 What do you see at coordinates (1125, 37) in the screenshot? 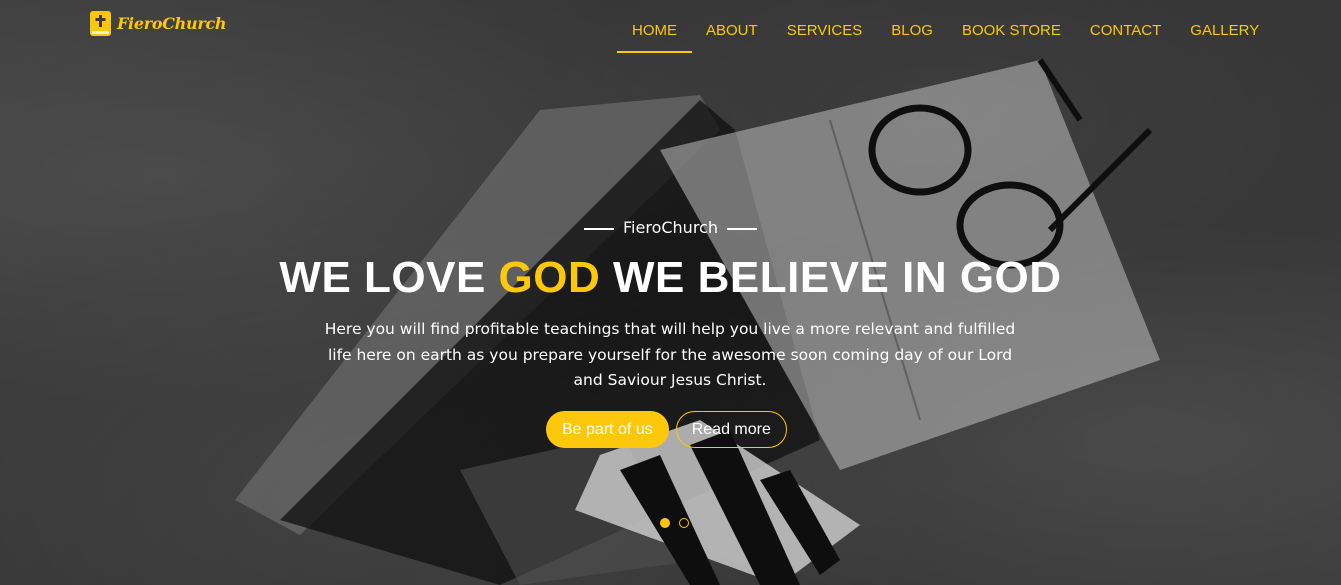
I see `nav-contact: CONTACT` at bounding box center [1125, 37].